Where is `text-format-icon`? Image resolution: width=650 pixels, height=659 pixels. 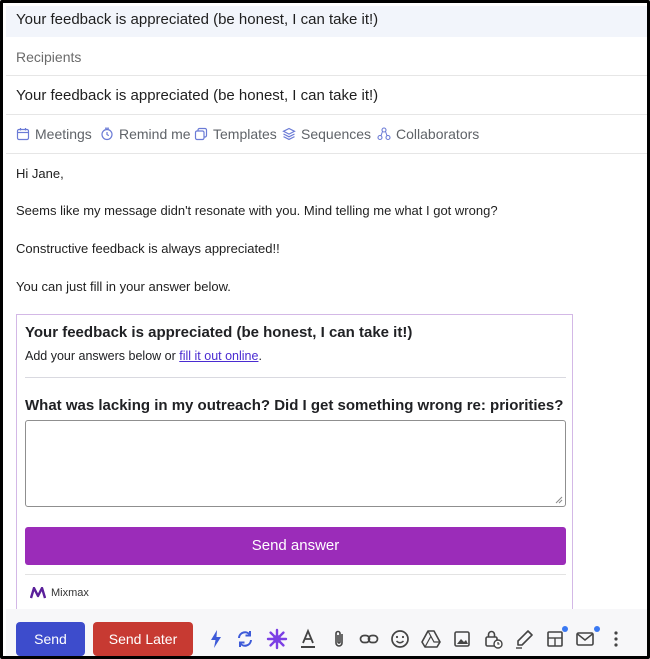
text-format-icon is located at coordinates (308, 639).